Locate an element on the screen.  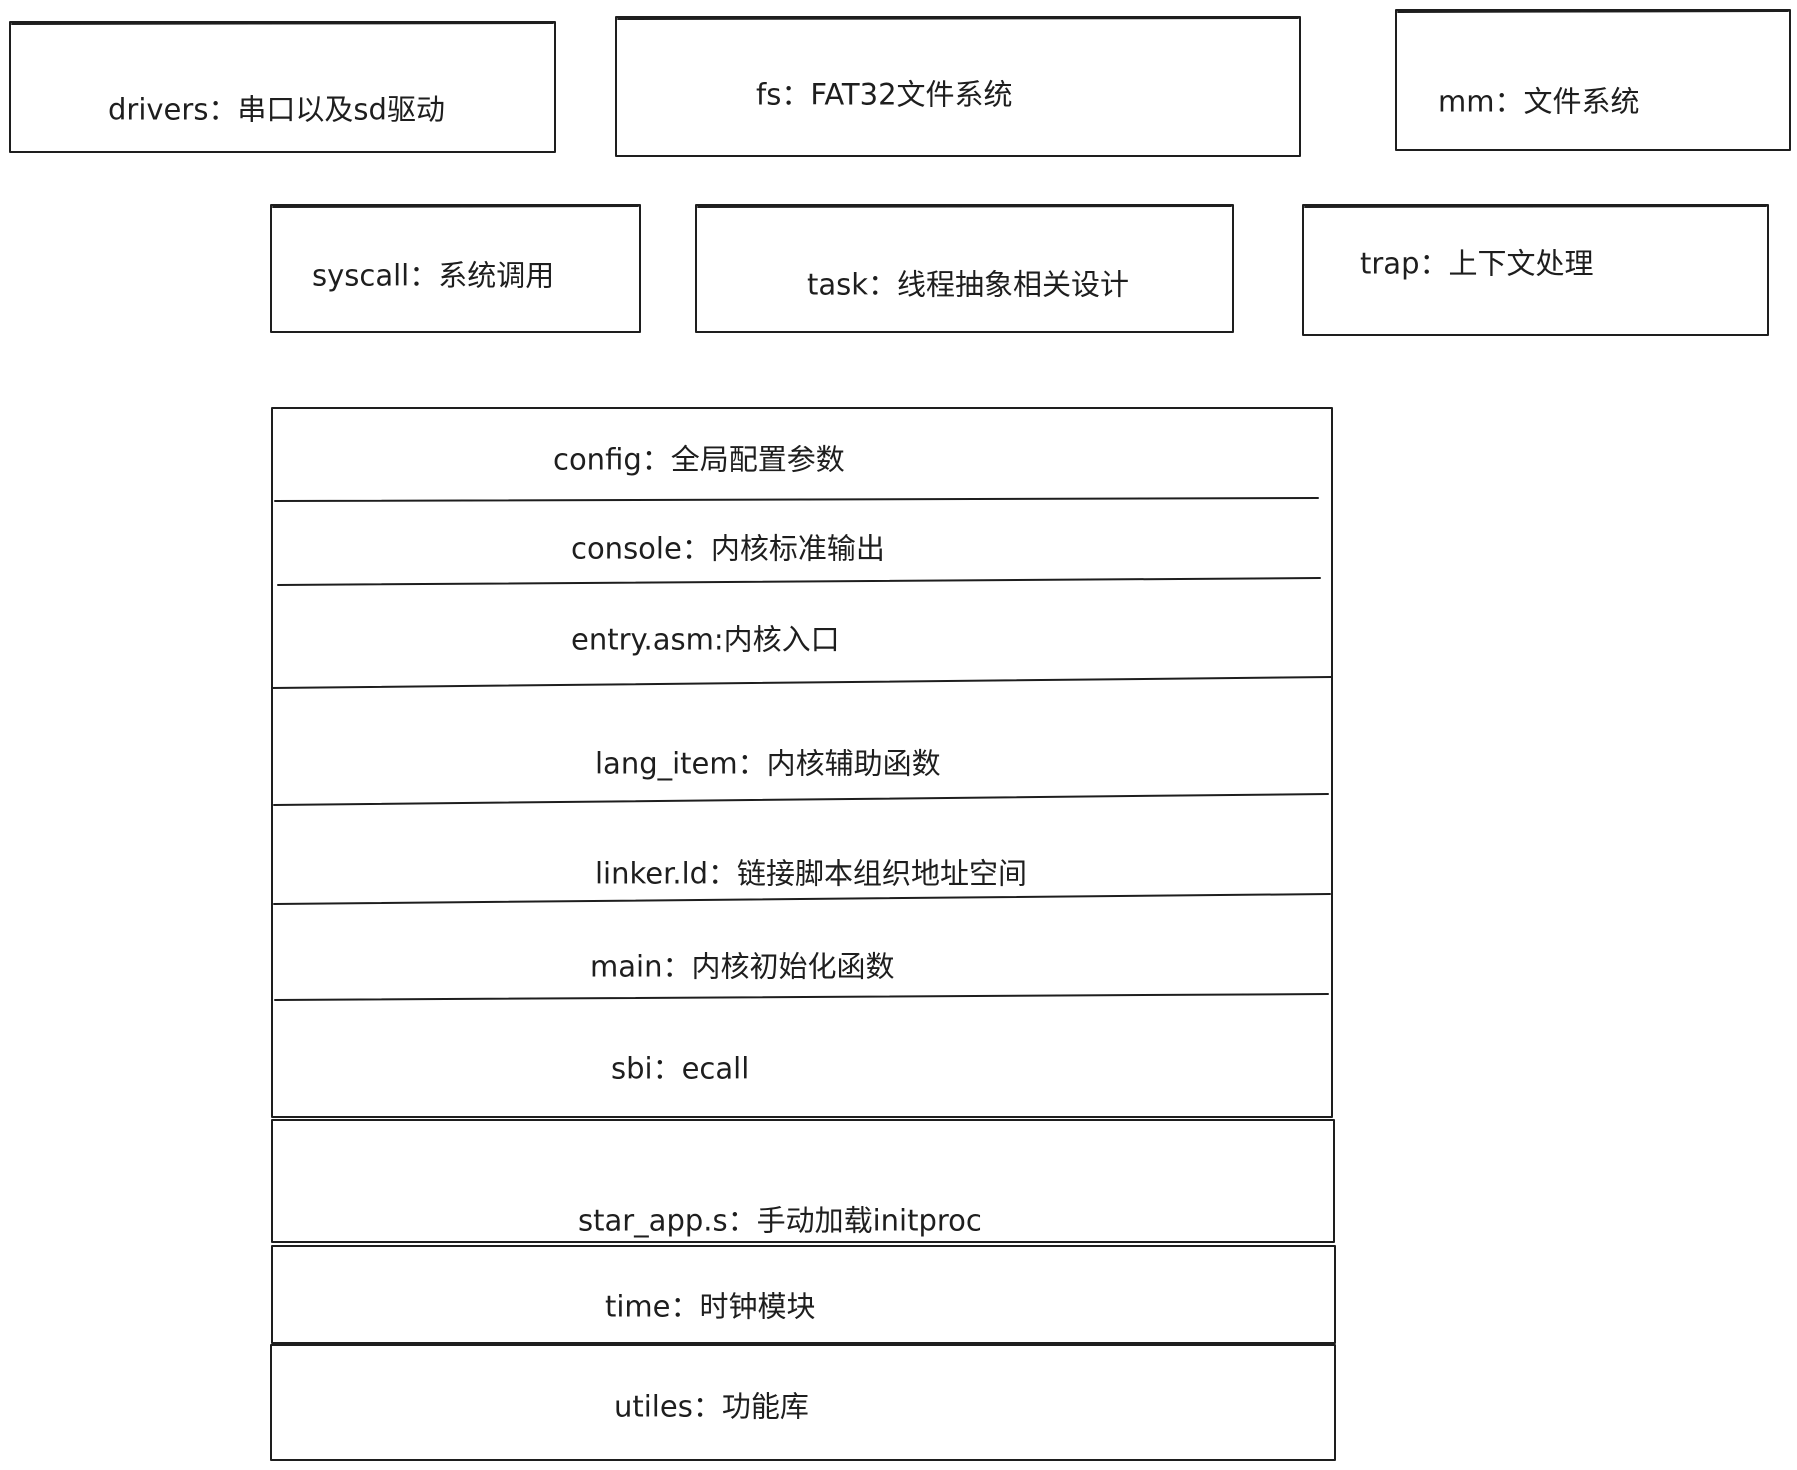
divider-lang-item is located at coordinates (801, 799).